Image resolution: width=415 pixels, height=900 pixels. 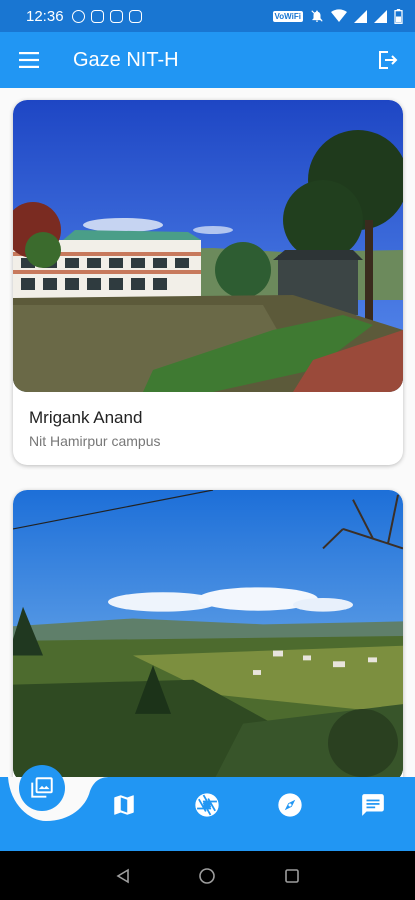 I want to click on app-bar: Gaze NIT-H, so click(x=207, y=60).